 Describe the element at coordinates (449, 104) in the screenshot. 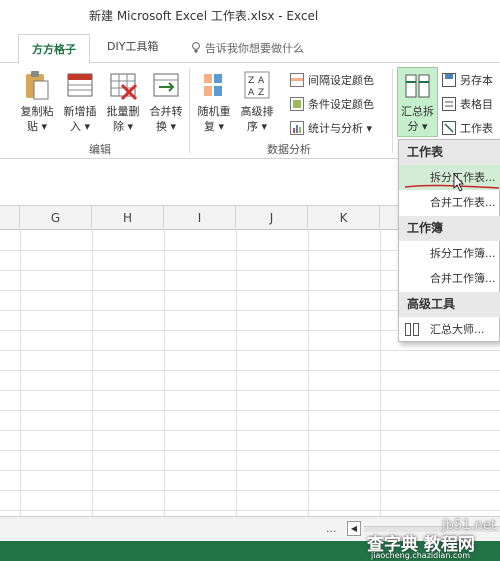

I see `table-contents-icon` at that location.